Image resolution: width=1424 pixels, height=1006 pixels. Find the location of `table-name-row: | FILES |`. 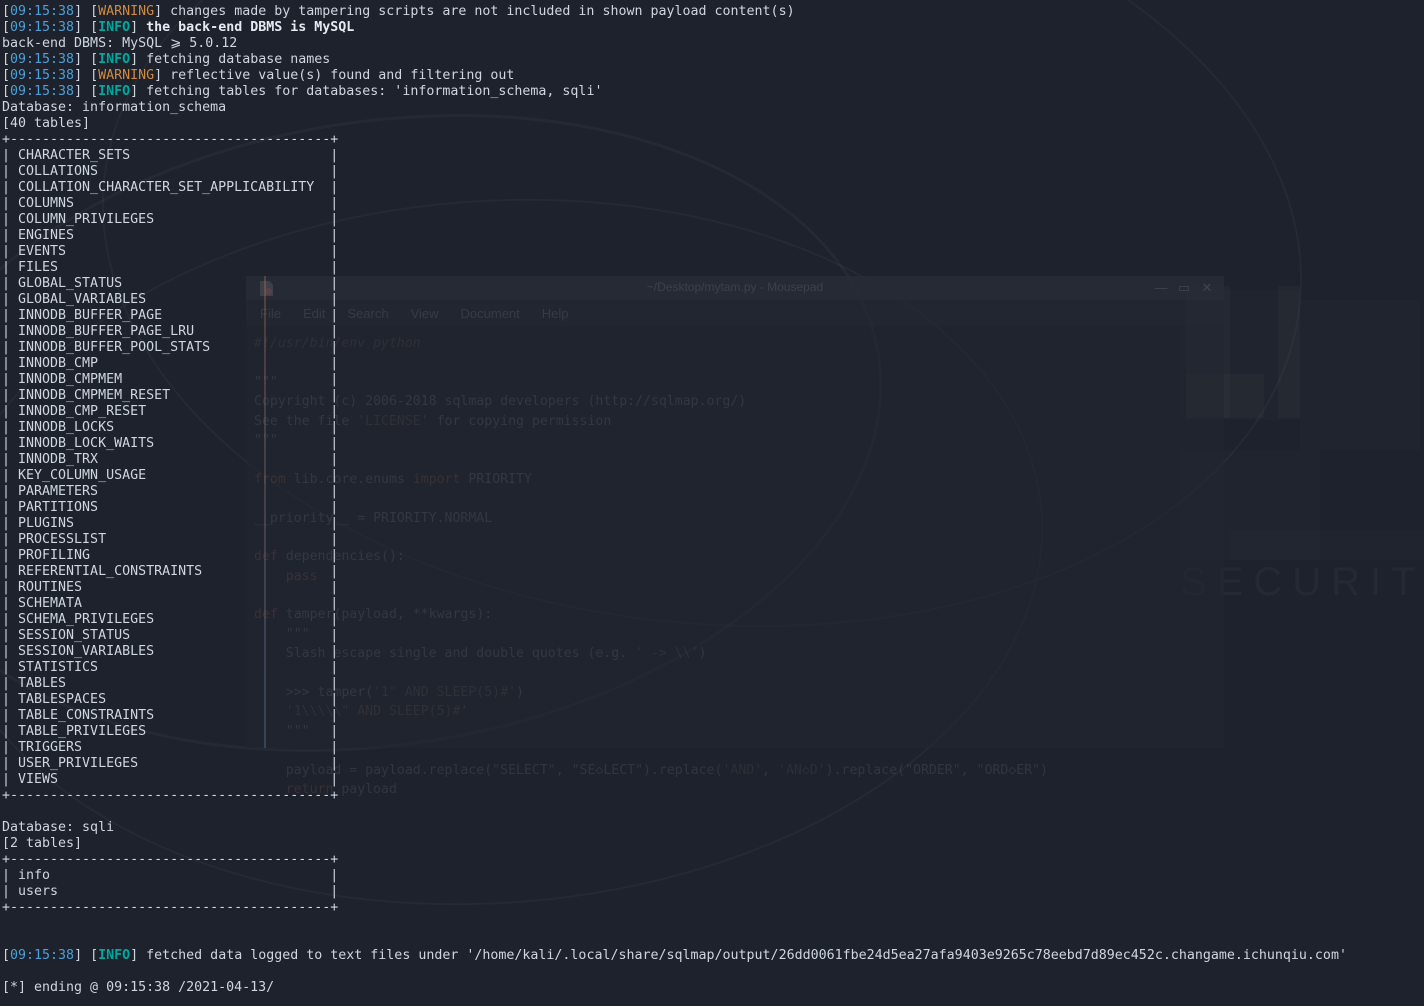

table-name-row: | FILES | is located at coordinates (170, 267).